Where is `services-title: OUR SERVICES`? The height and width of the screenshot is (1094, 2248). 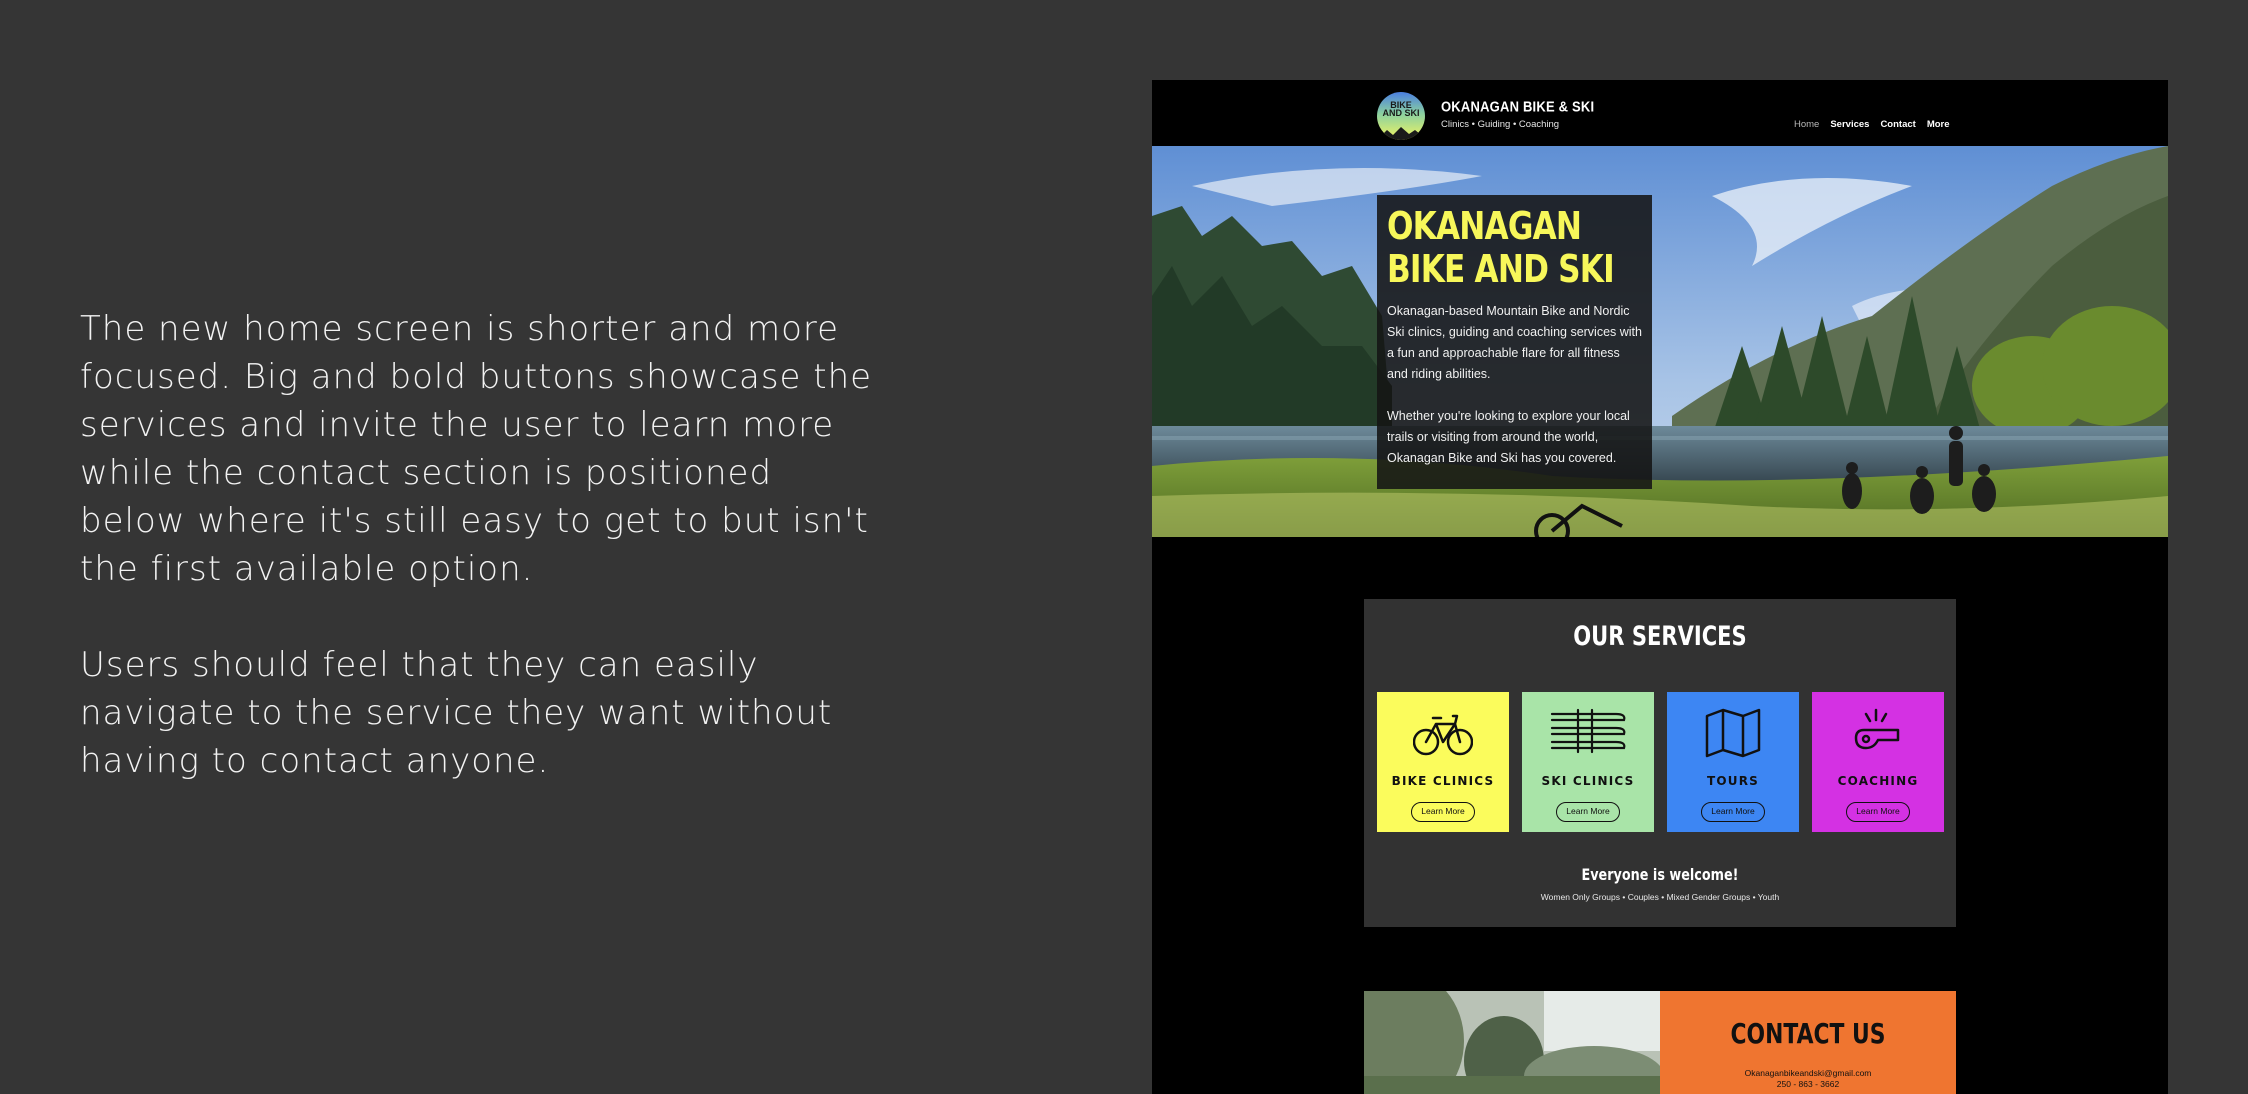
services-title: OUR SERVICES is located at coordinates (1660, 636).